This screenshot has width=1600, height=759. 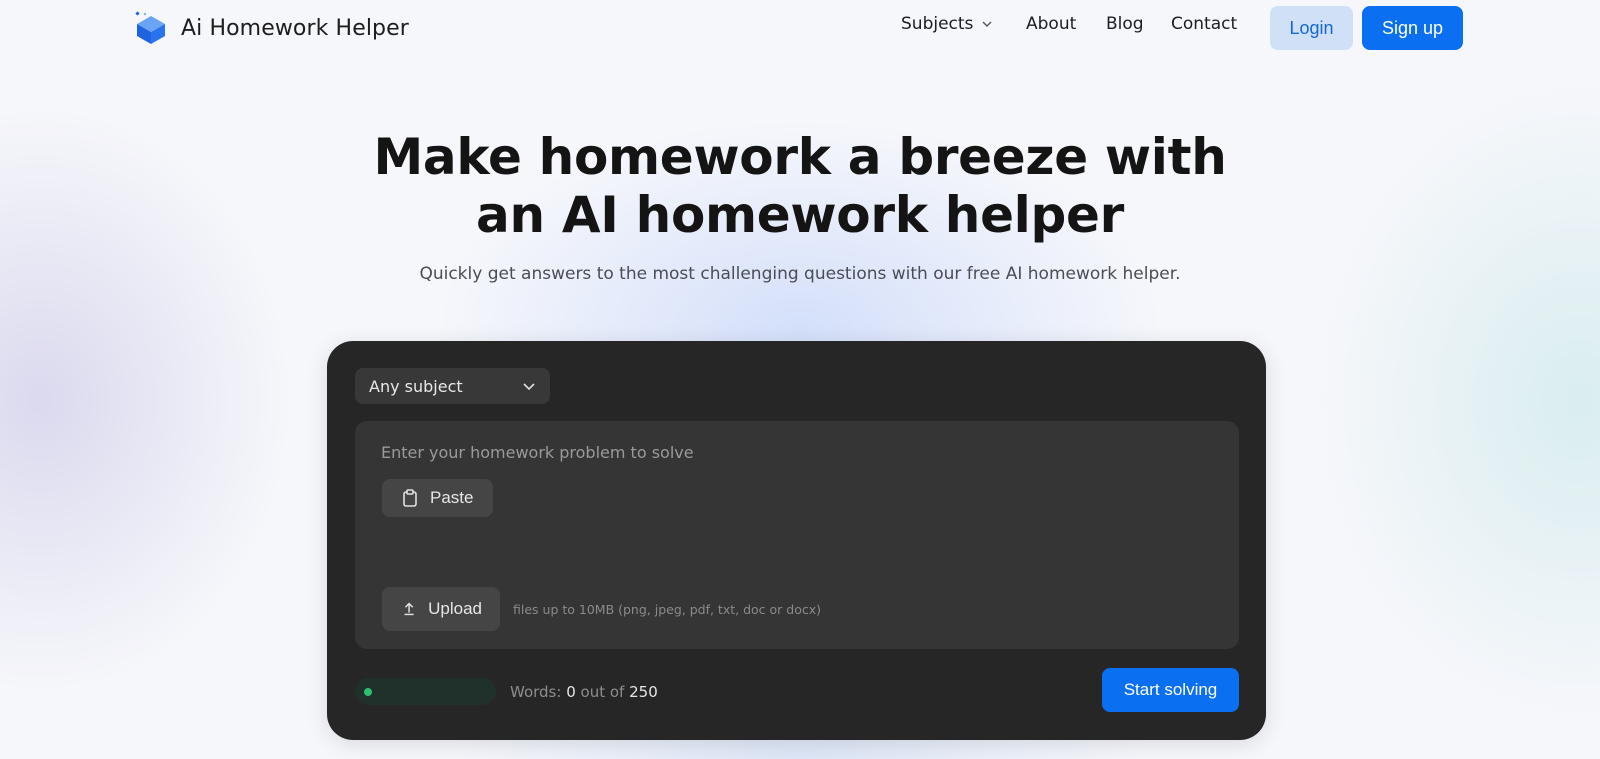 I want to click on nav-contact-link: Contact, so click(x=1204, y=24).